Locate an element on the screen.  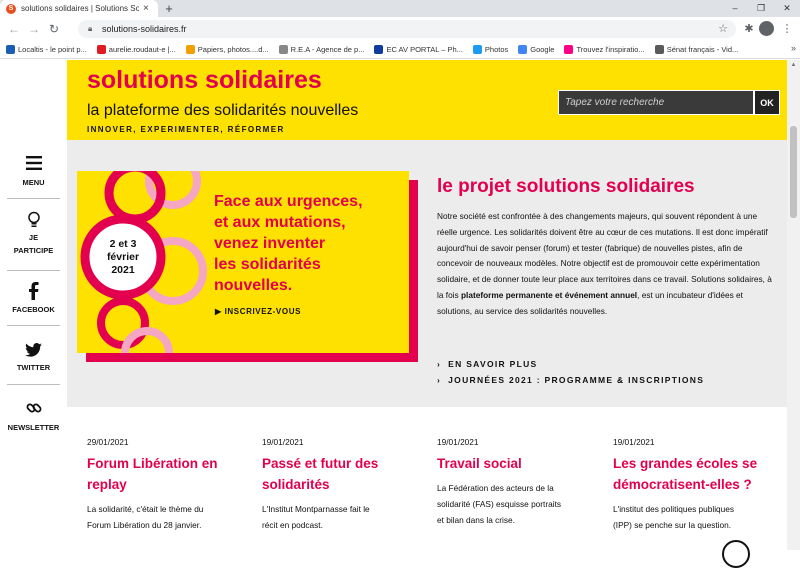
forward-arrow-icon: → is located at coordinates (34, 29).